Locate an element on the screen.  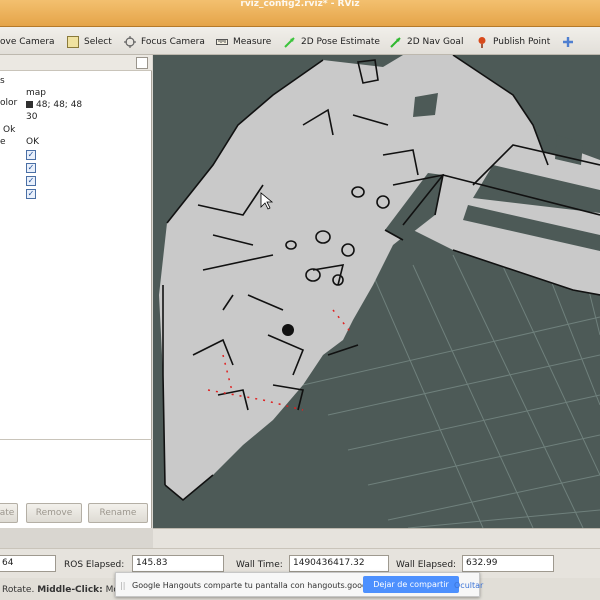
move-camera-label: ove Camera is located at coordinates (27, 42).